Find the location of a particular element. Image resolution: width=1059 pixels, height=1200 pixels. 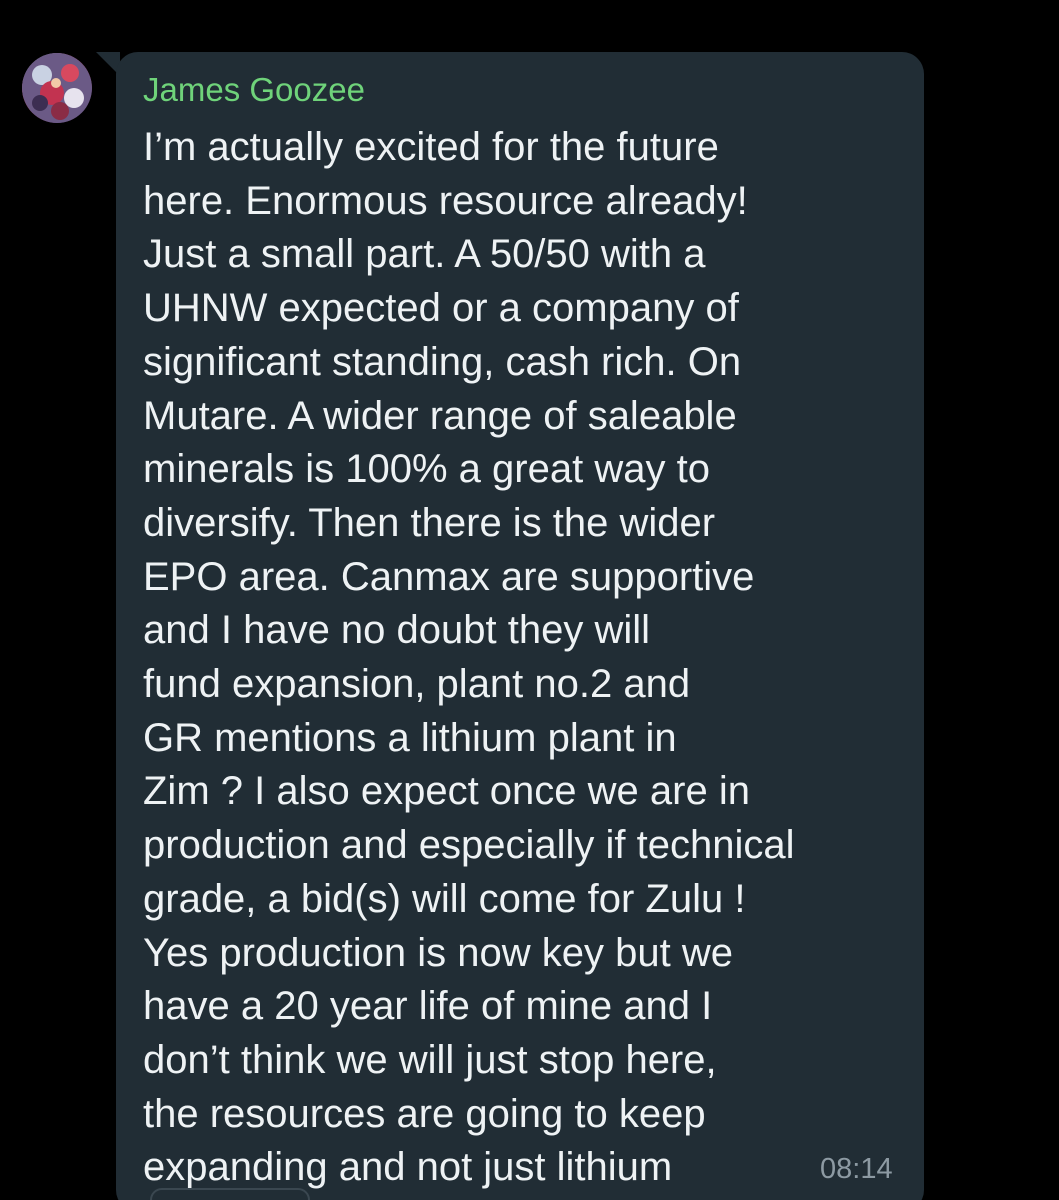

message-line: fund expansion, plant no.2 and is located at coordinates (417, 684).